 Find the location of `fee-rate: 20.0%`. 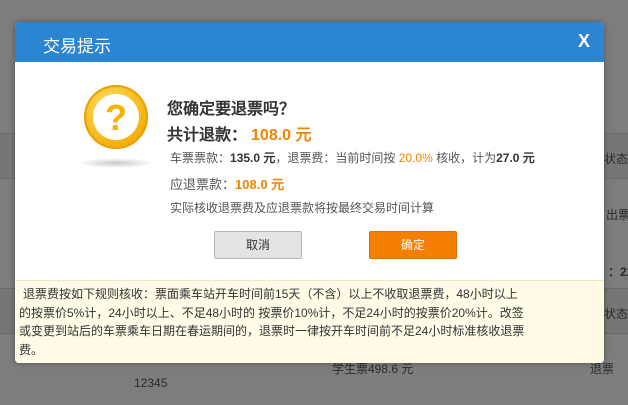

fee-rate: 20.0% is located at coordinates (415, 158).